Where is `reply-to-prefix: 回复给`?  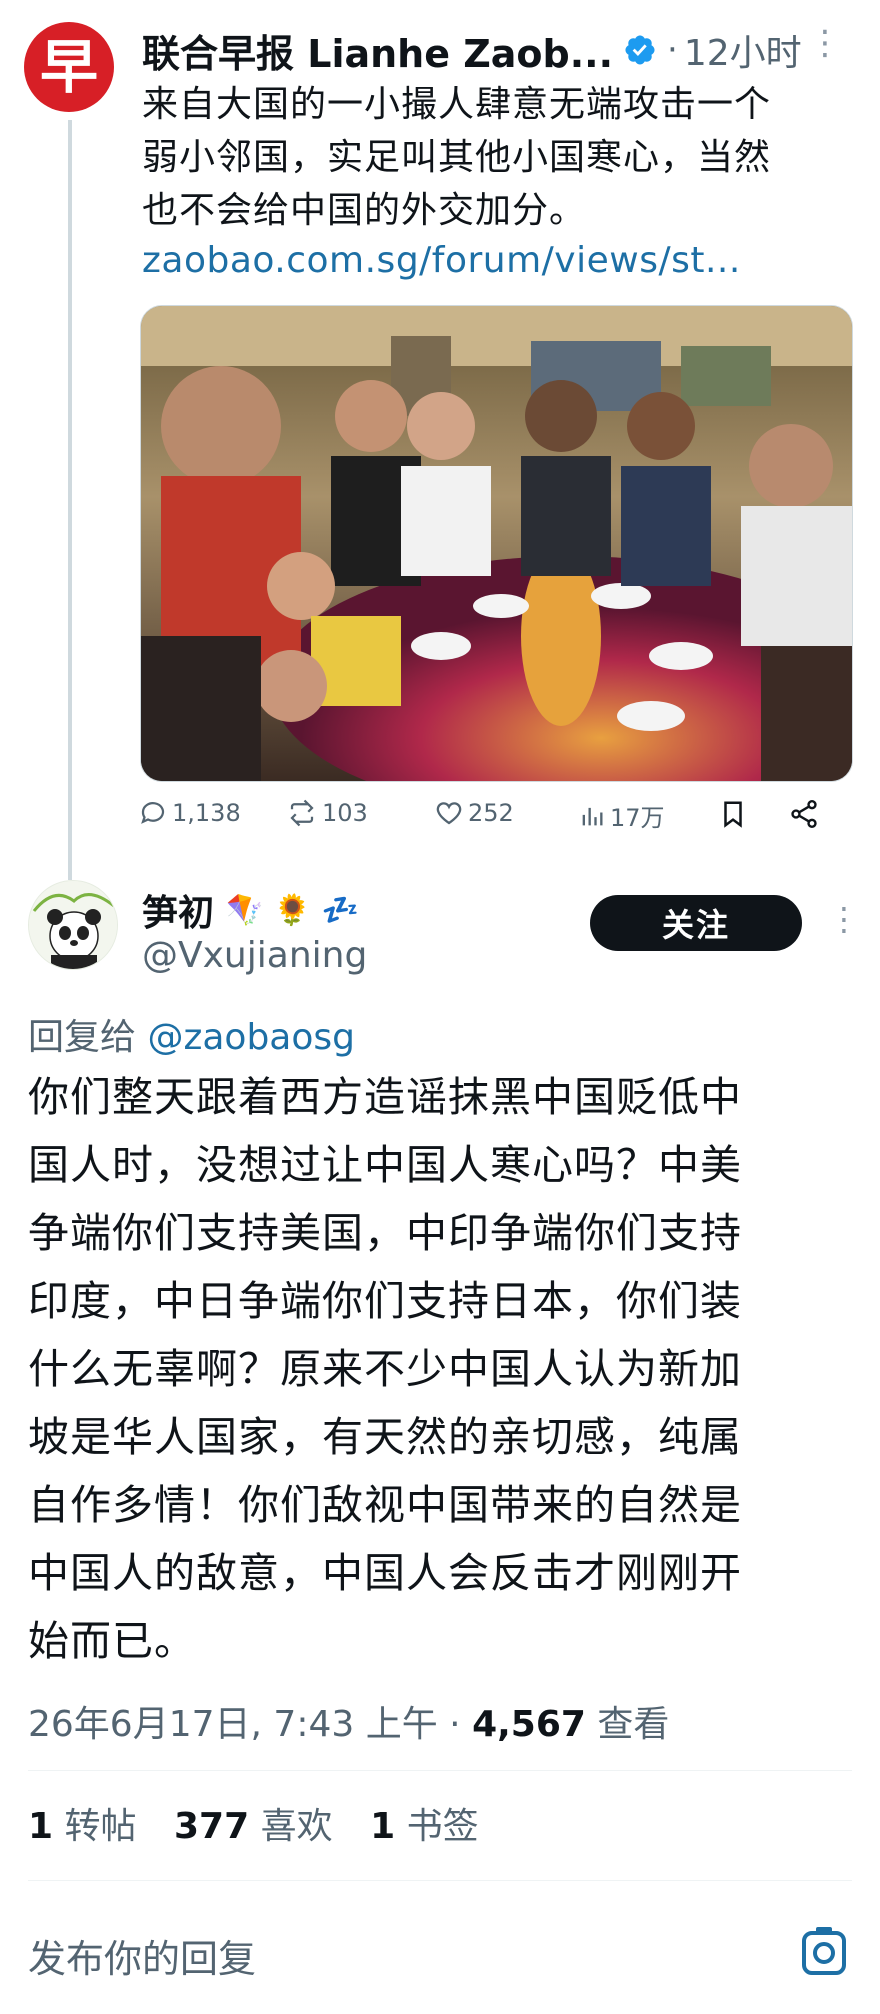 reply-to-prefix: 回复给 is located at coordinates (82, 1037).